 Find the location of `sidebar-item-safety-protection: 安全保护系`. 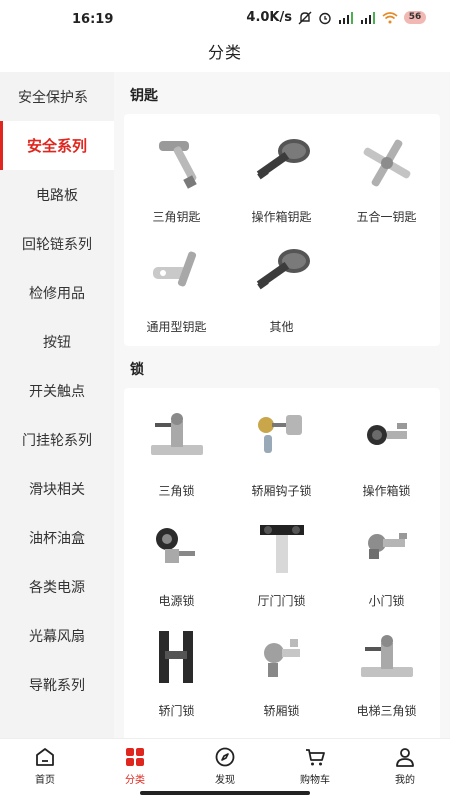

sidebar-item-safety-protection: 安全保护系 is located at coordinates (57, 96).